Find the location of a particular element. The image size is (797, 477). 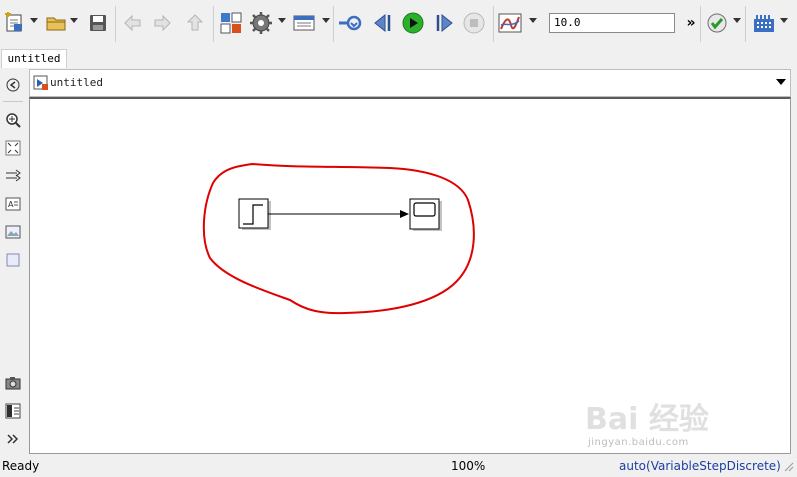

scope-block is located at coordinates (425, 214).